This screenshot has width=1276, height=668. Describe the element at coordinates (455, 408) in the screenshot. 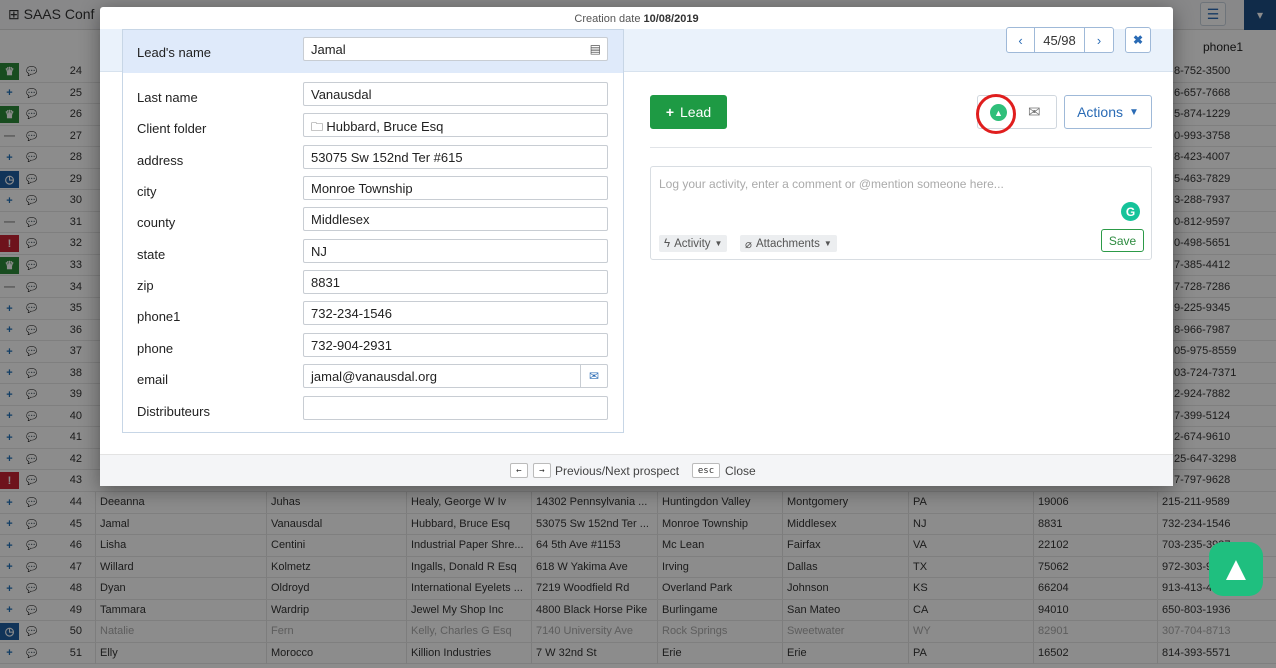

I see `field-input` at that location.